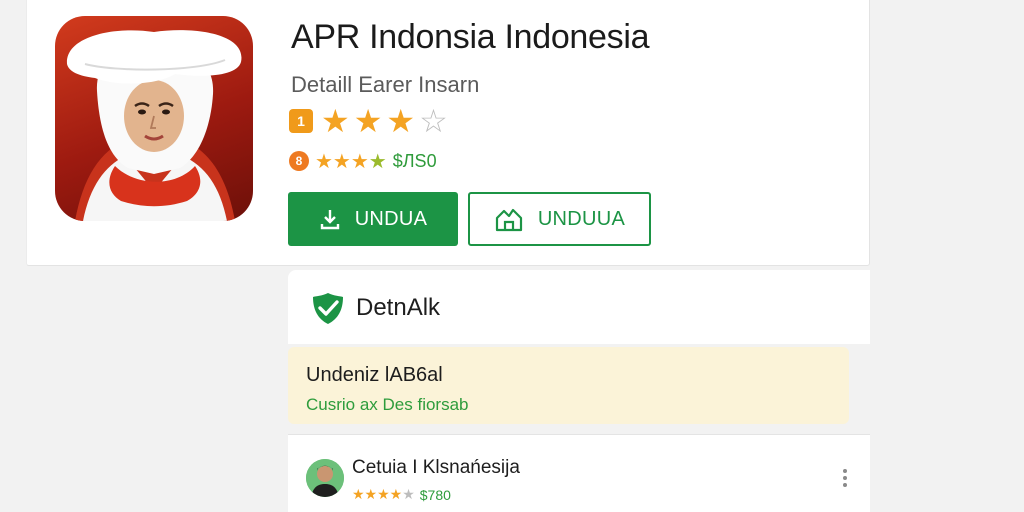  I want to click on review-rating: ★★★★★ $780, so click(401, 494).